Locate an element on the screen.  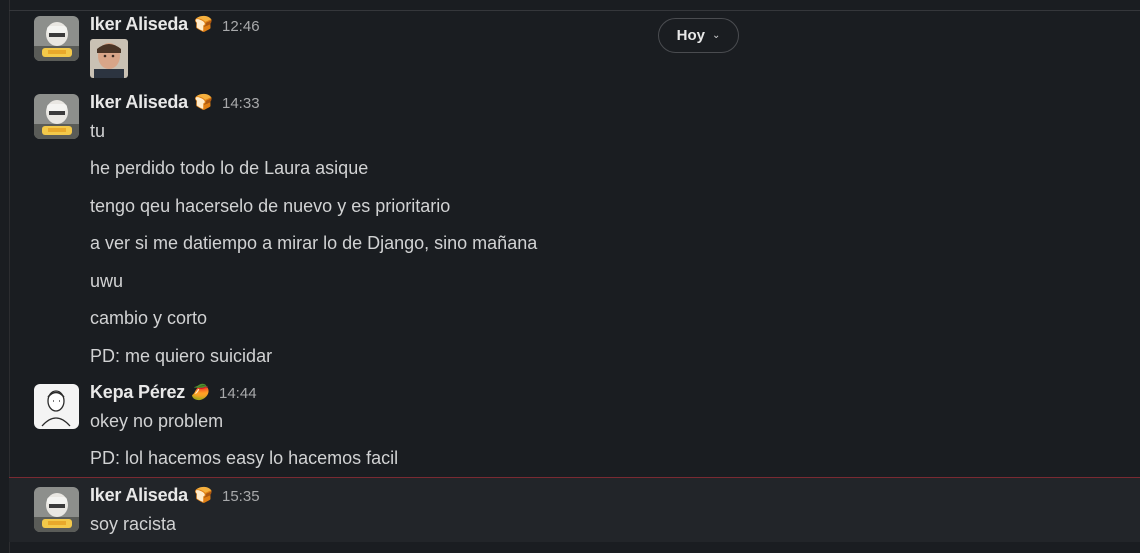
image-attachment is located at coordinates (109, 58).